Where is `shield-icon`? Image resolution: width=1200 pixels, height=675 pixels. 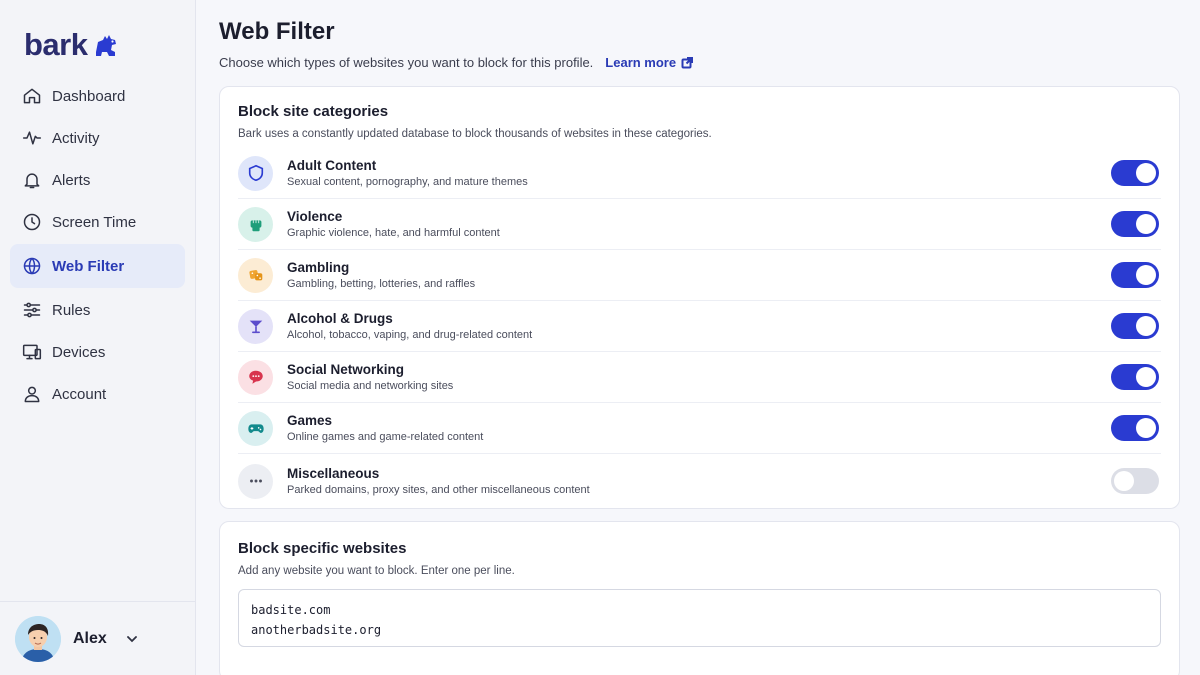 shield-icon is located at coordinates (255, 173).